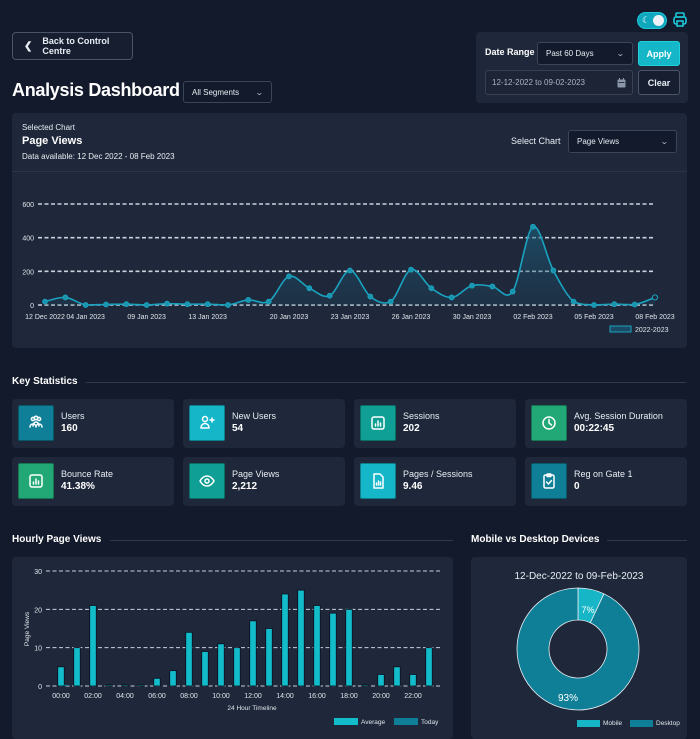  I want to click on slice-label-desktop: 93%, so click(568, 698).